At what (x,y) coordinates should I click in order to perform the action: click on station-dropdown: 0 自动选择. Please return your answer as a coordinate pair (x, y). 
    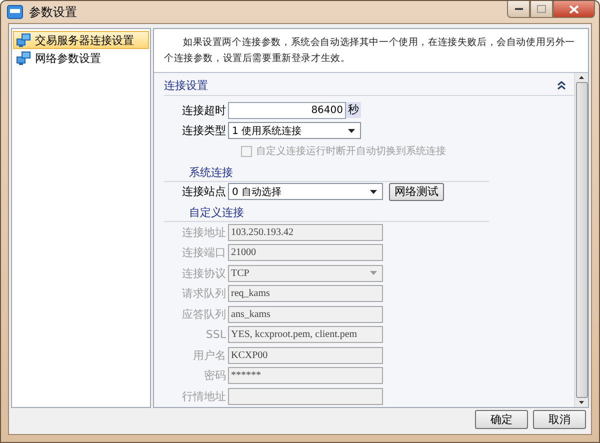
    Looking at the image, I should click on (305, 191).